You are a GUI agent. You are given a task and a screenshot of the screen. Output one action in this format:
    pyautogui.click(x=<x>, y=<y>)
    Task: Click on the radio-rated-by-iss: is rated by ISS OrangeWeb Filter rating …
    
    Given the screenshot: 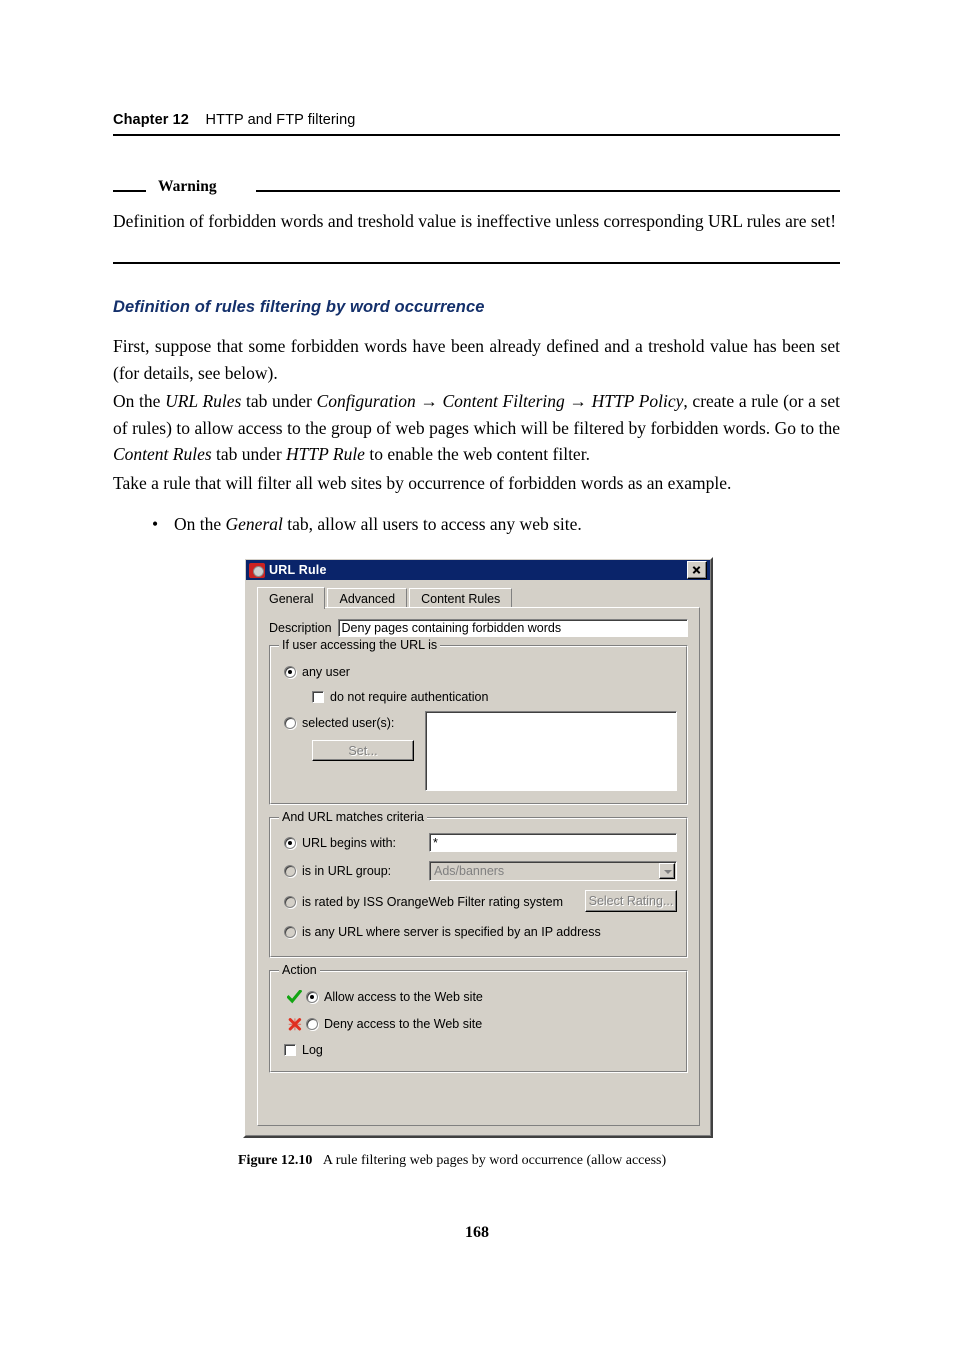 What is the action you would take?
    pyautogui.click(x=423, y=902)
    